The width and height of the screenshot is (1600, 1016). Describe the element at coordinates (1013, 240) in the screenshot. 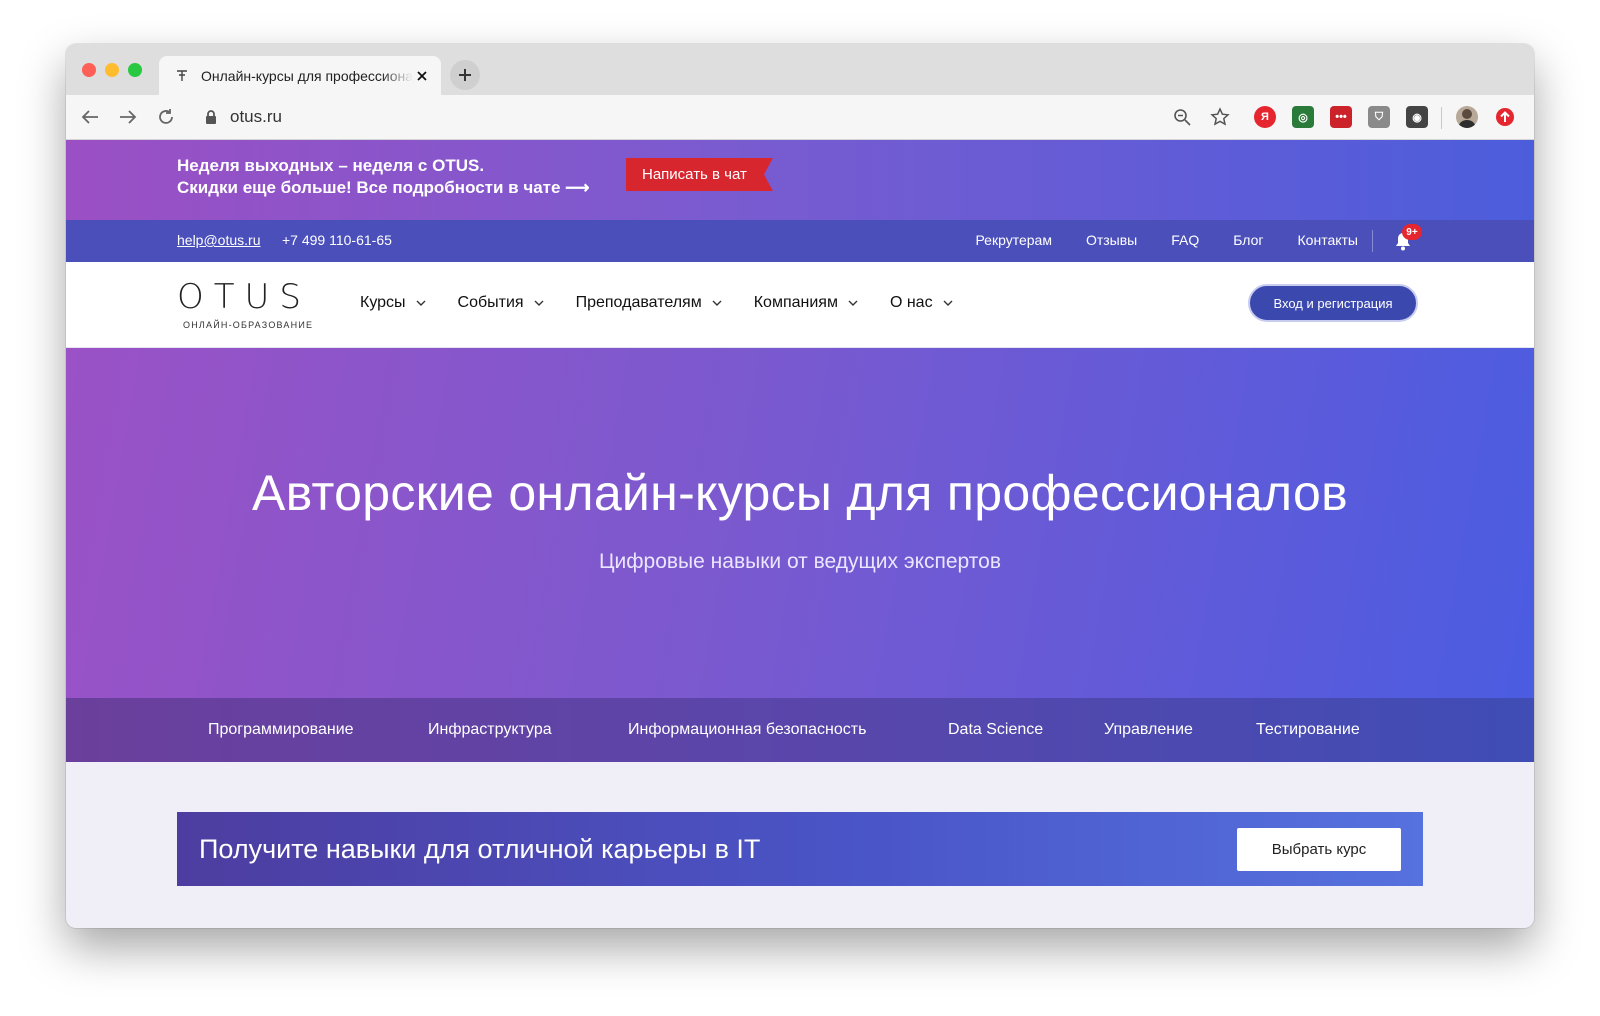

I see `link-recruiters: Рекрутерам` at that location.